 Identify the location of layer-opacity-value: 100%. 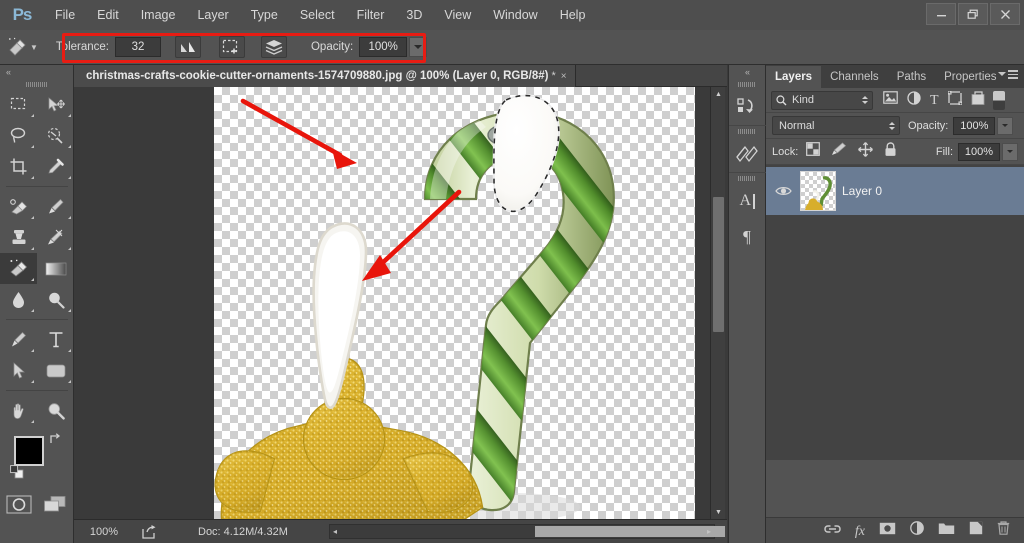
(974, 125).